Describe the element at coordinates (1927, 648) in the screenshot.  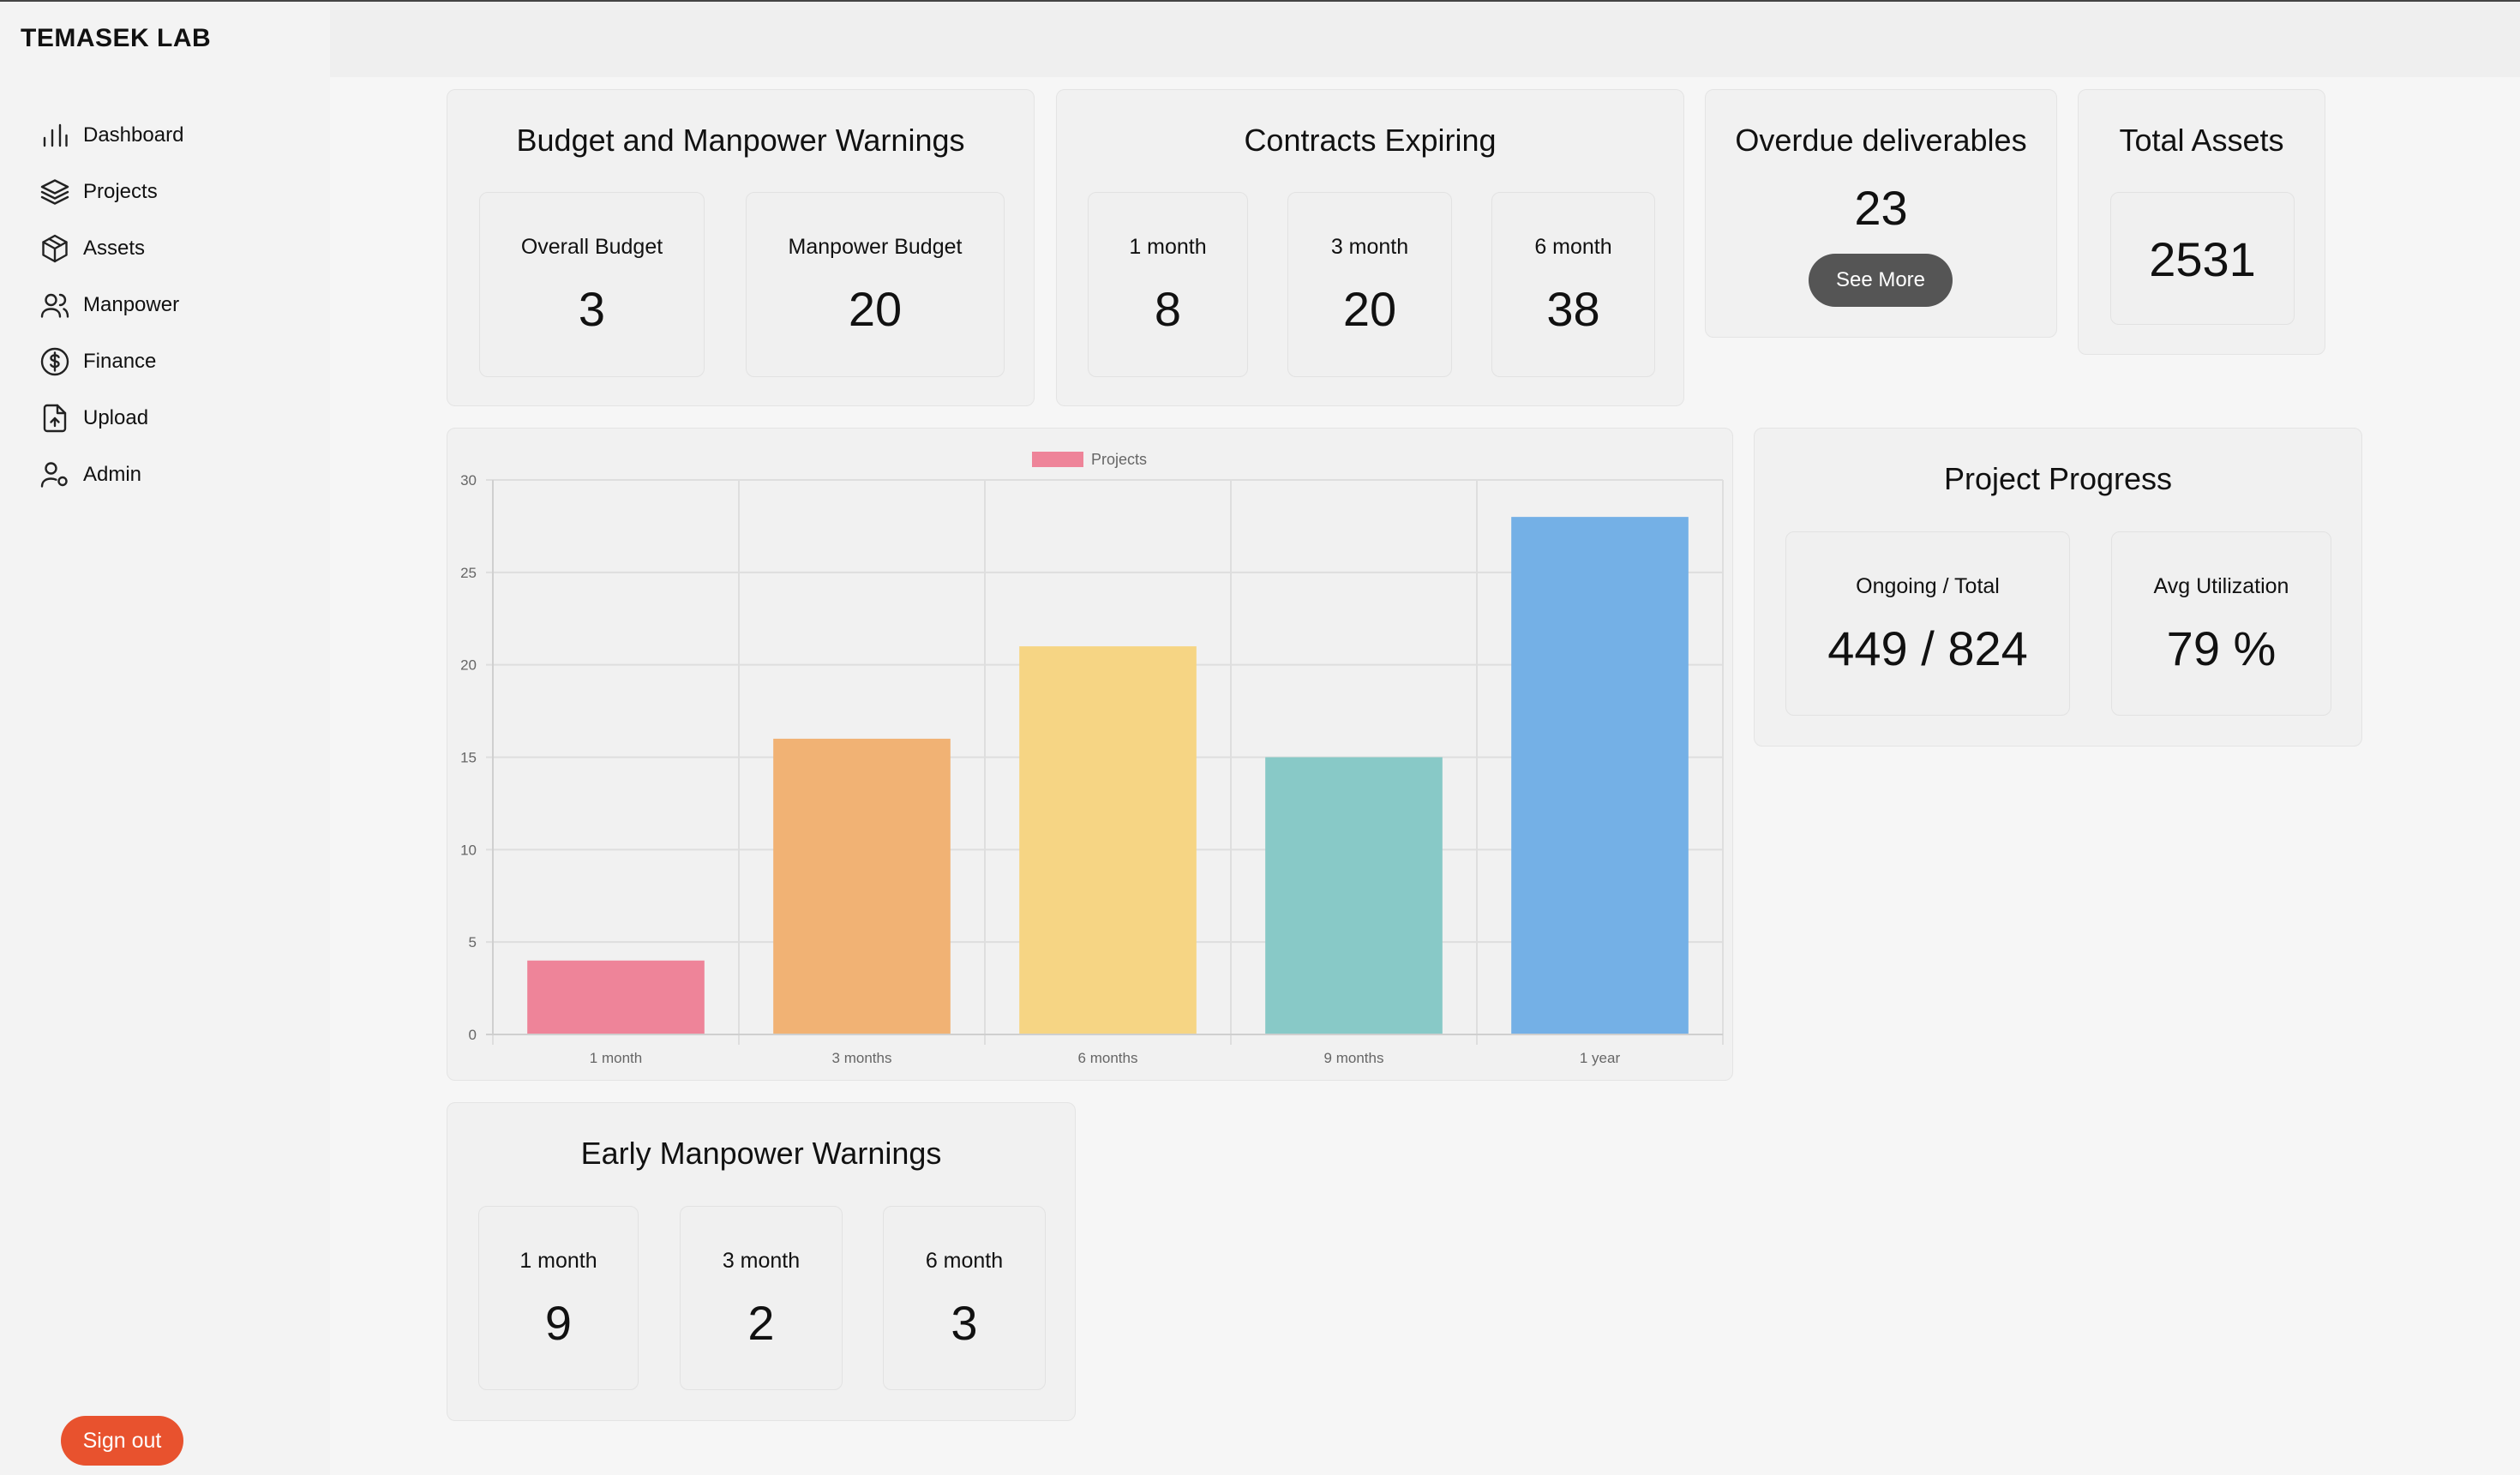
I see `stat-value: 449 / 824` at that location.